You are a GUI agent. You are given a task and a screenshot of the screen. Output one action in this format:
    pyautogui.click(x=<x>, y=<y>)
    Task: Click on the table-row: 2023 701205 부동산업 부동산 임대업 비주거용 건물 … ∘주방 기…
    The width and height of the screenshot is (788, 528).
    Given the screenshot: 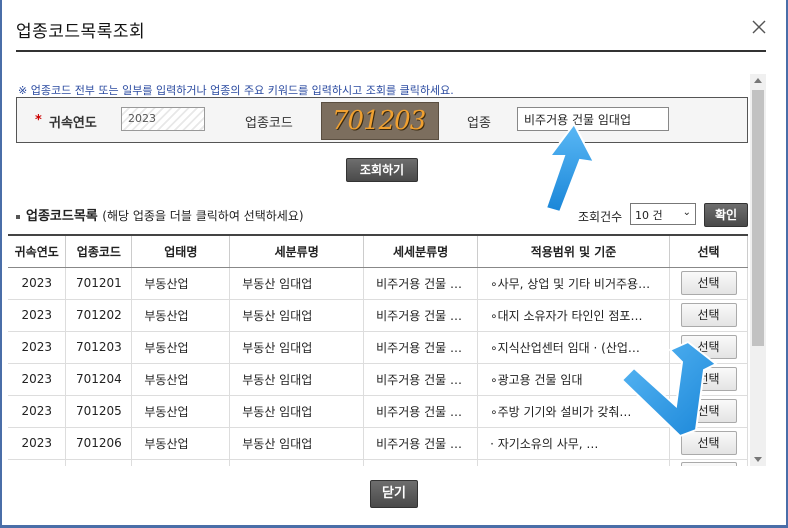 What is the action you would take?
    pyautogui.click(x=378, y=411)
    